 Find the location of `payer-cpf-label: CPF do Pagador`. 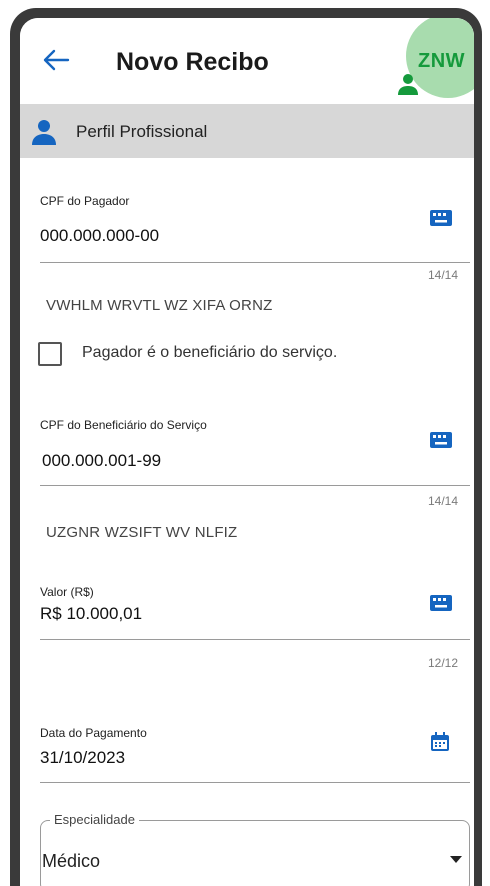

payer-cpf-label: CPF do Pagador is located at coordinates (85, 201).